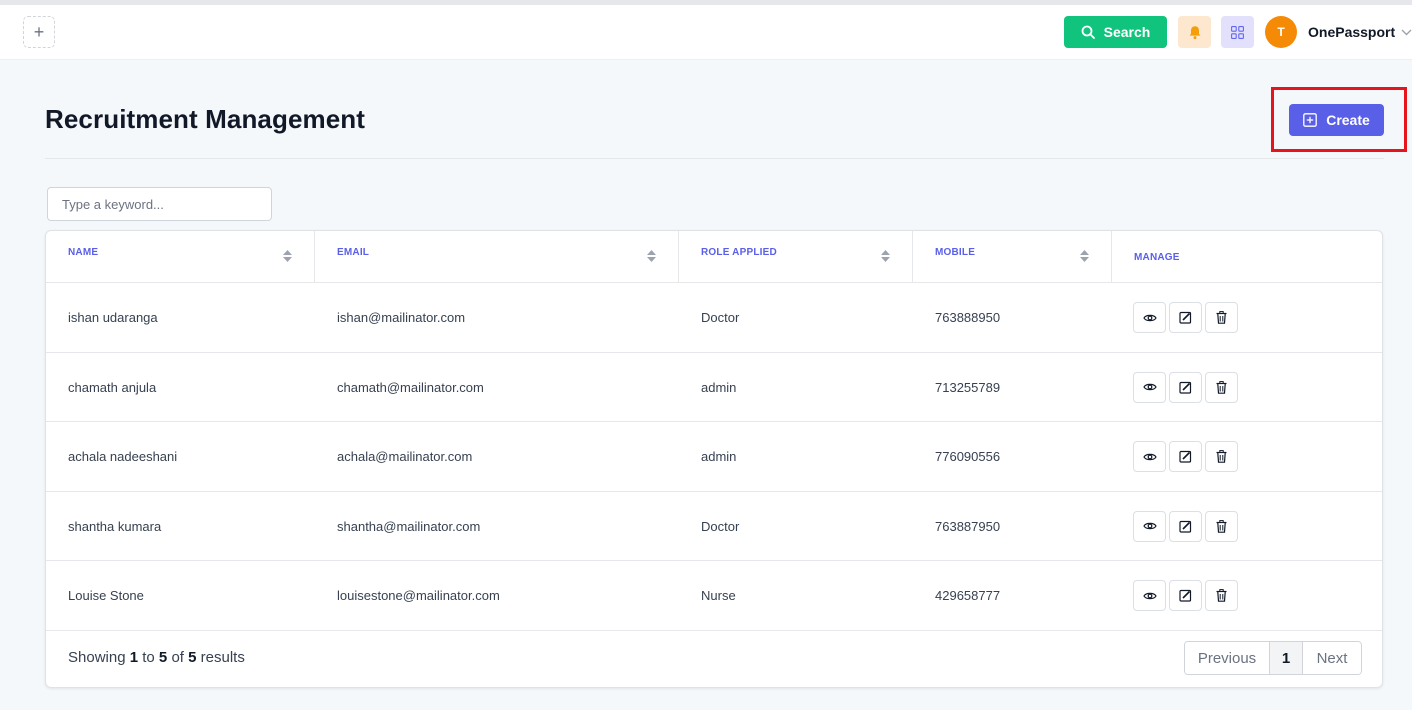  I want to click on cell-name: achala nadeeshani, so click(123, 456).